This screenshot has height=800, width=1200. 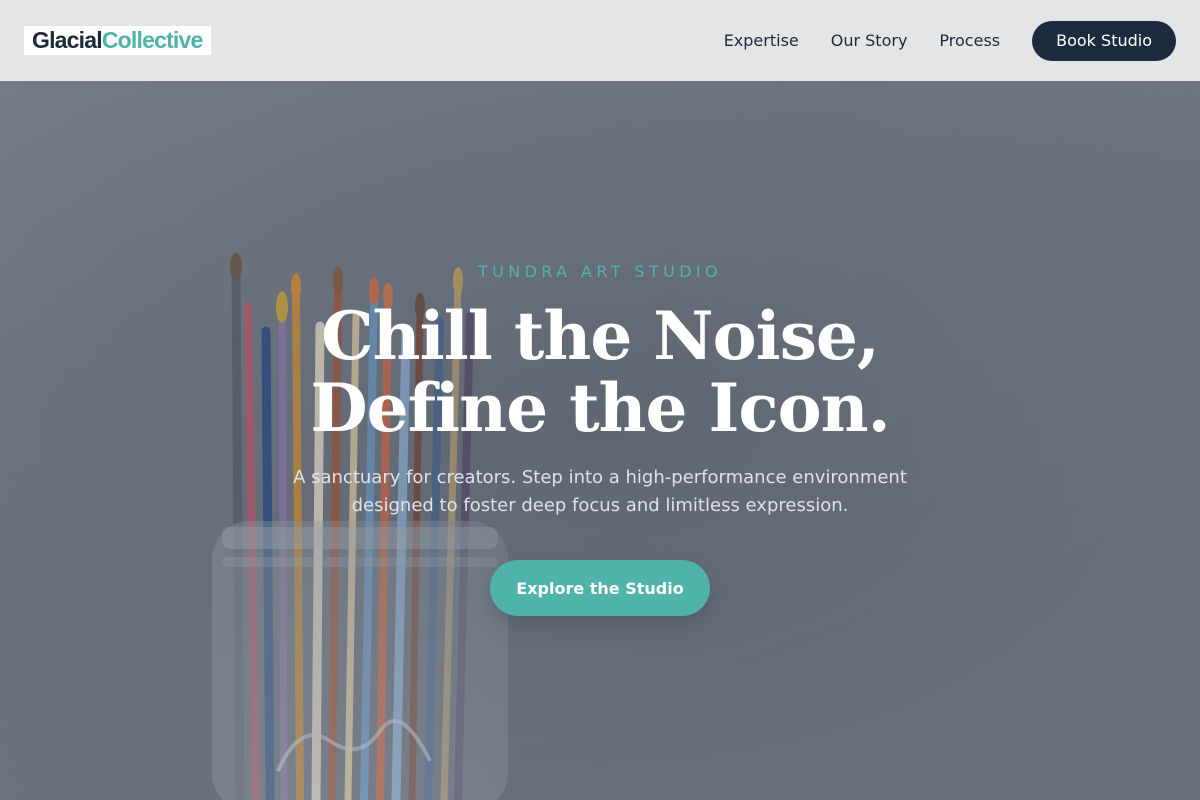 I want to click on hero-headline: Chill the Noise, Define the Icon., so click(x=600, y=372).